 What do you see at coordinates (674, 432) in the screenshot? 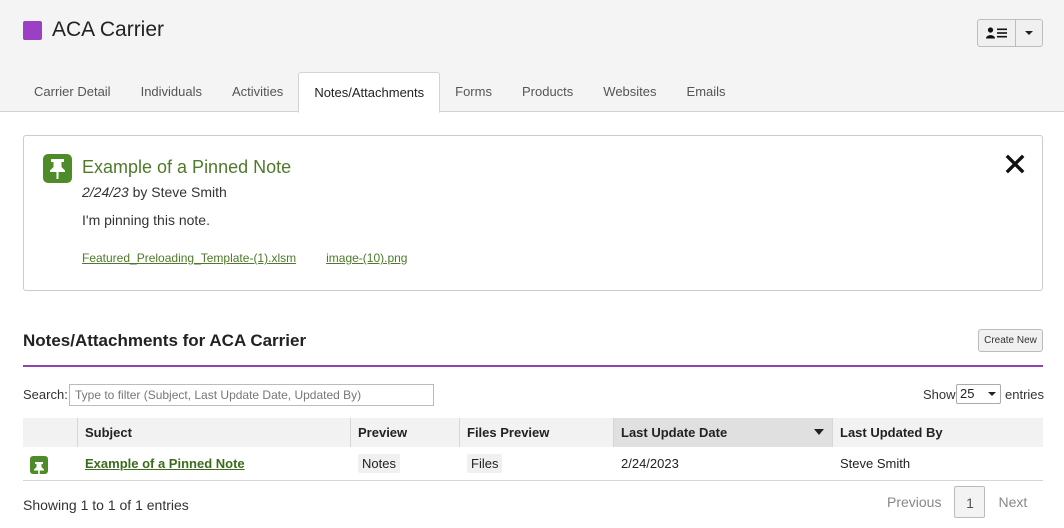
I see `column-header-label: Last Update Date` at bounding box center [674, 432].